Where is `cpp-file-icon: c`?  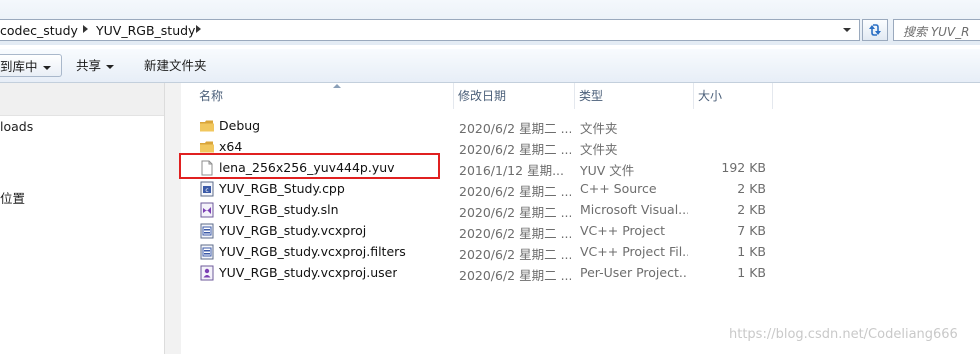
cpp-file-icon: c is located at coordinates (207, 189).